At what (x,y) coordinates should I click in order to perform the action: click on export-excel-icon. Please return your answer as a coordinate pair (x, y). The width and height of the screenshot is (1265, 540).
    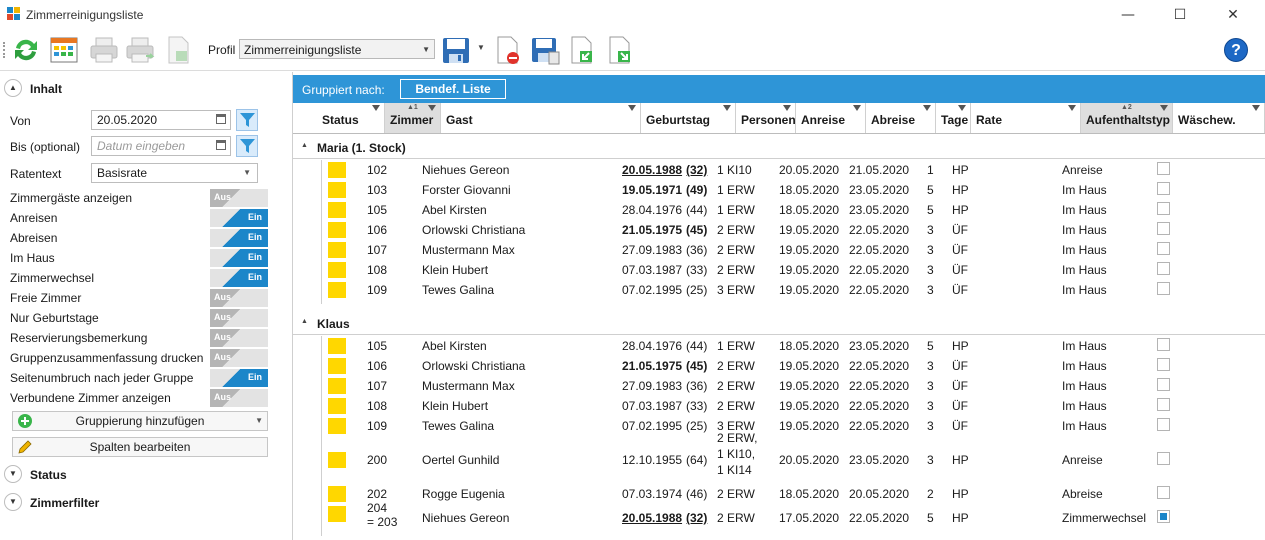
    Looking at the image, I should click on (178, 50).